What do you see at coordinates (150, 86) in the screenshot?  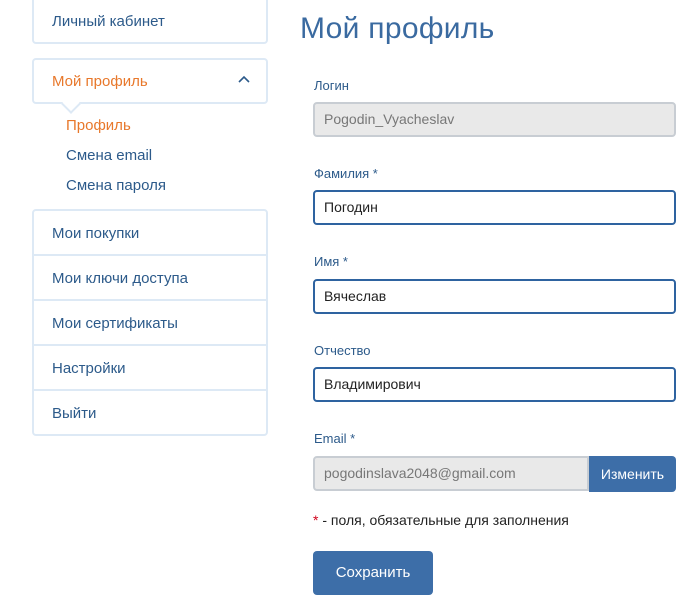 I see `sidebar-item-my-profile: Мой профиль` at bounding box center [150, 86].